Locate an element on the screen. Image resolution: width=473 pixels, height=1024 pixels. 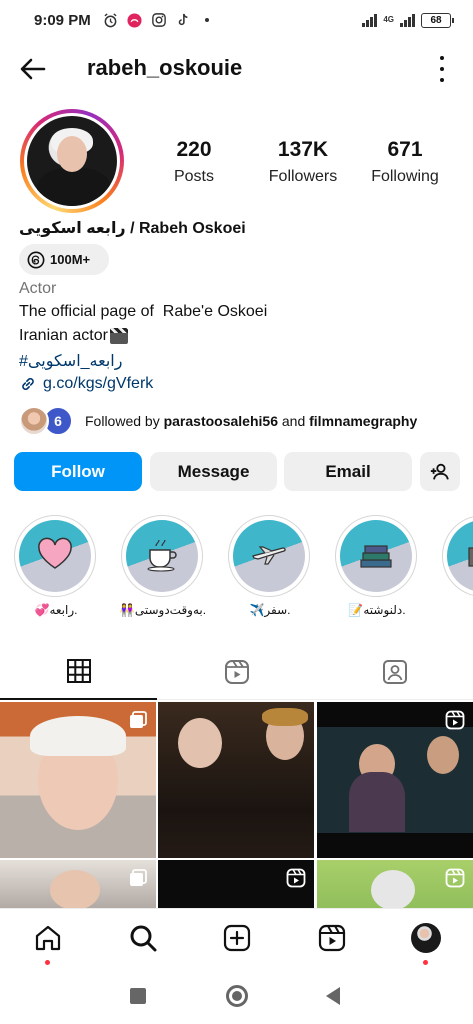
instagram-icon is located at coordinates (159, 20).